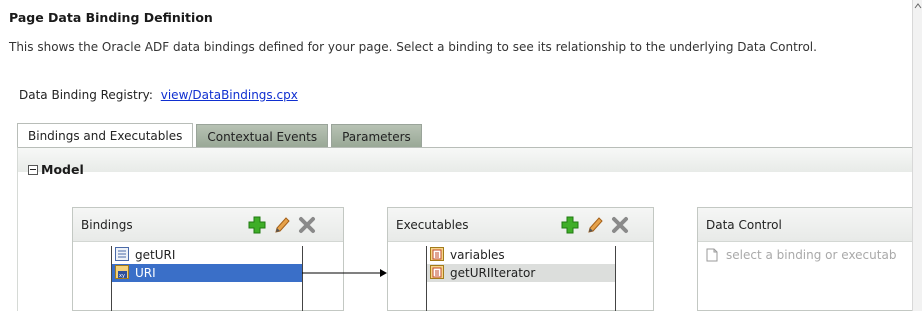 The width and height of the screenshot is (922, 311). I want to click on data-control-panel-header: Data Control, so click(805, 225).